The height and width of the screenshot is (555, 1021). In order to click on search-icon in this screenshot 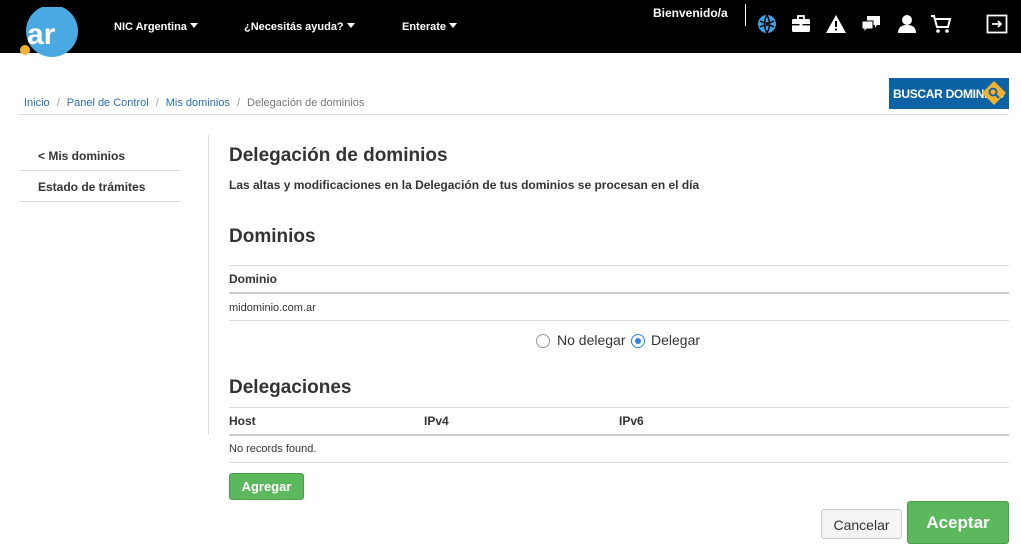, I will do `click(994, 93)`.